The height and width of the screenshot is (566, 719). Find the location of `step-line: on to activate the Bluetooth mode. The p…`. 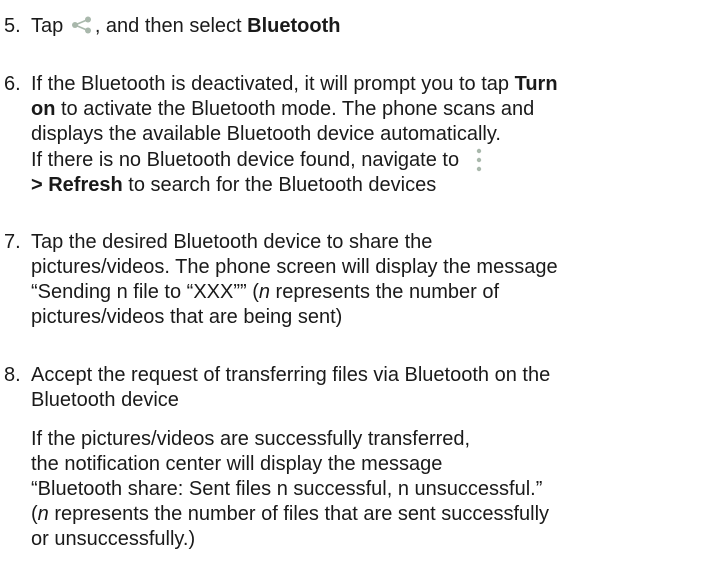

step-line: on to activate the Bluetooth mode. The p… is located at coordinates (374, 109).